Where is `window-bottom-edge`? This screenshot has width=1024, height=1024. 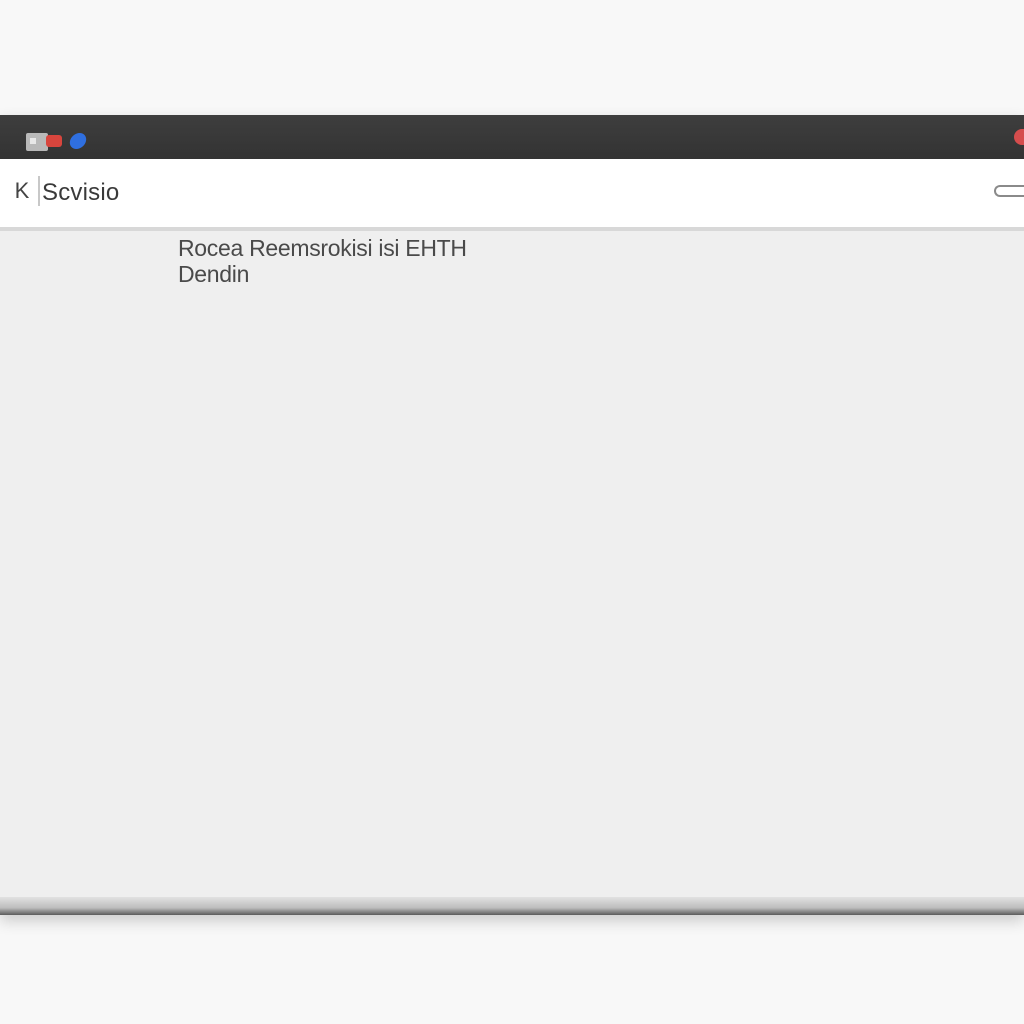
window-bottom-edge is located at coordinates (512, 906).